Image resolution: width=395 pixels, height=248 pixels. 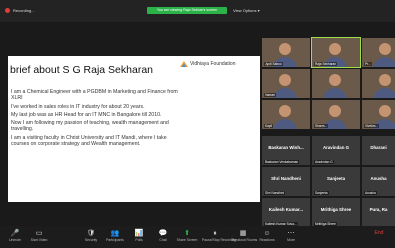 I want to click on recording-dot-icon, so click(x=7, y=10).